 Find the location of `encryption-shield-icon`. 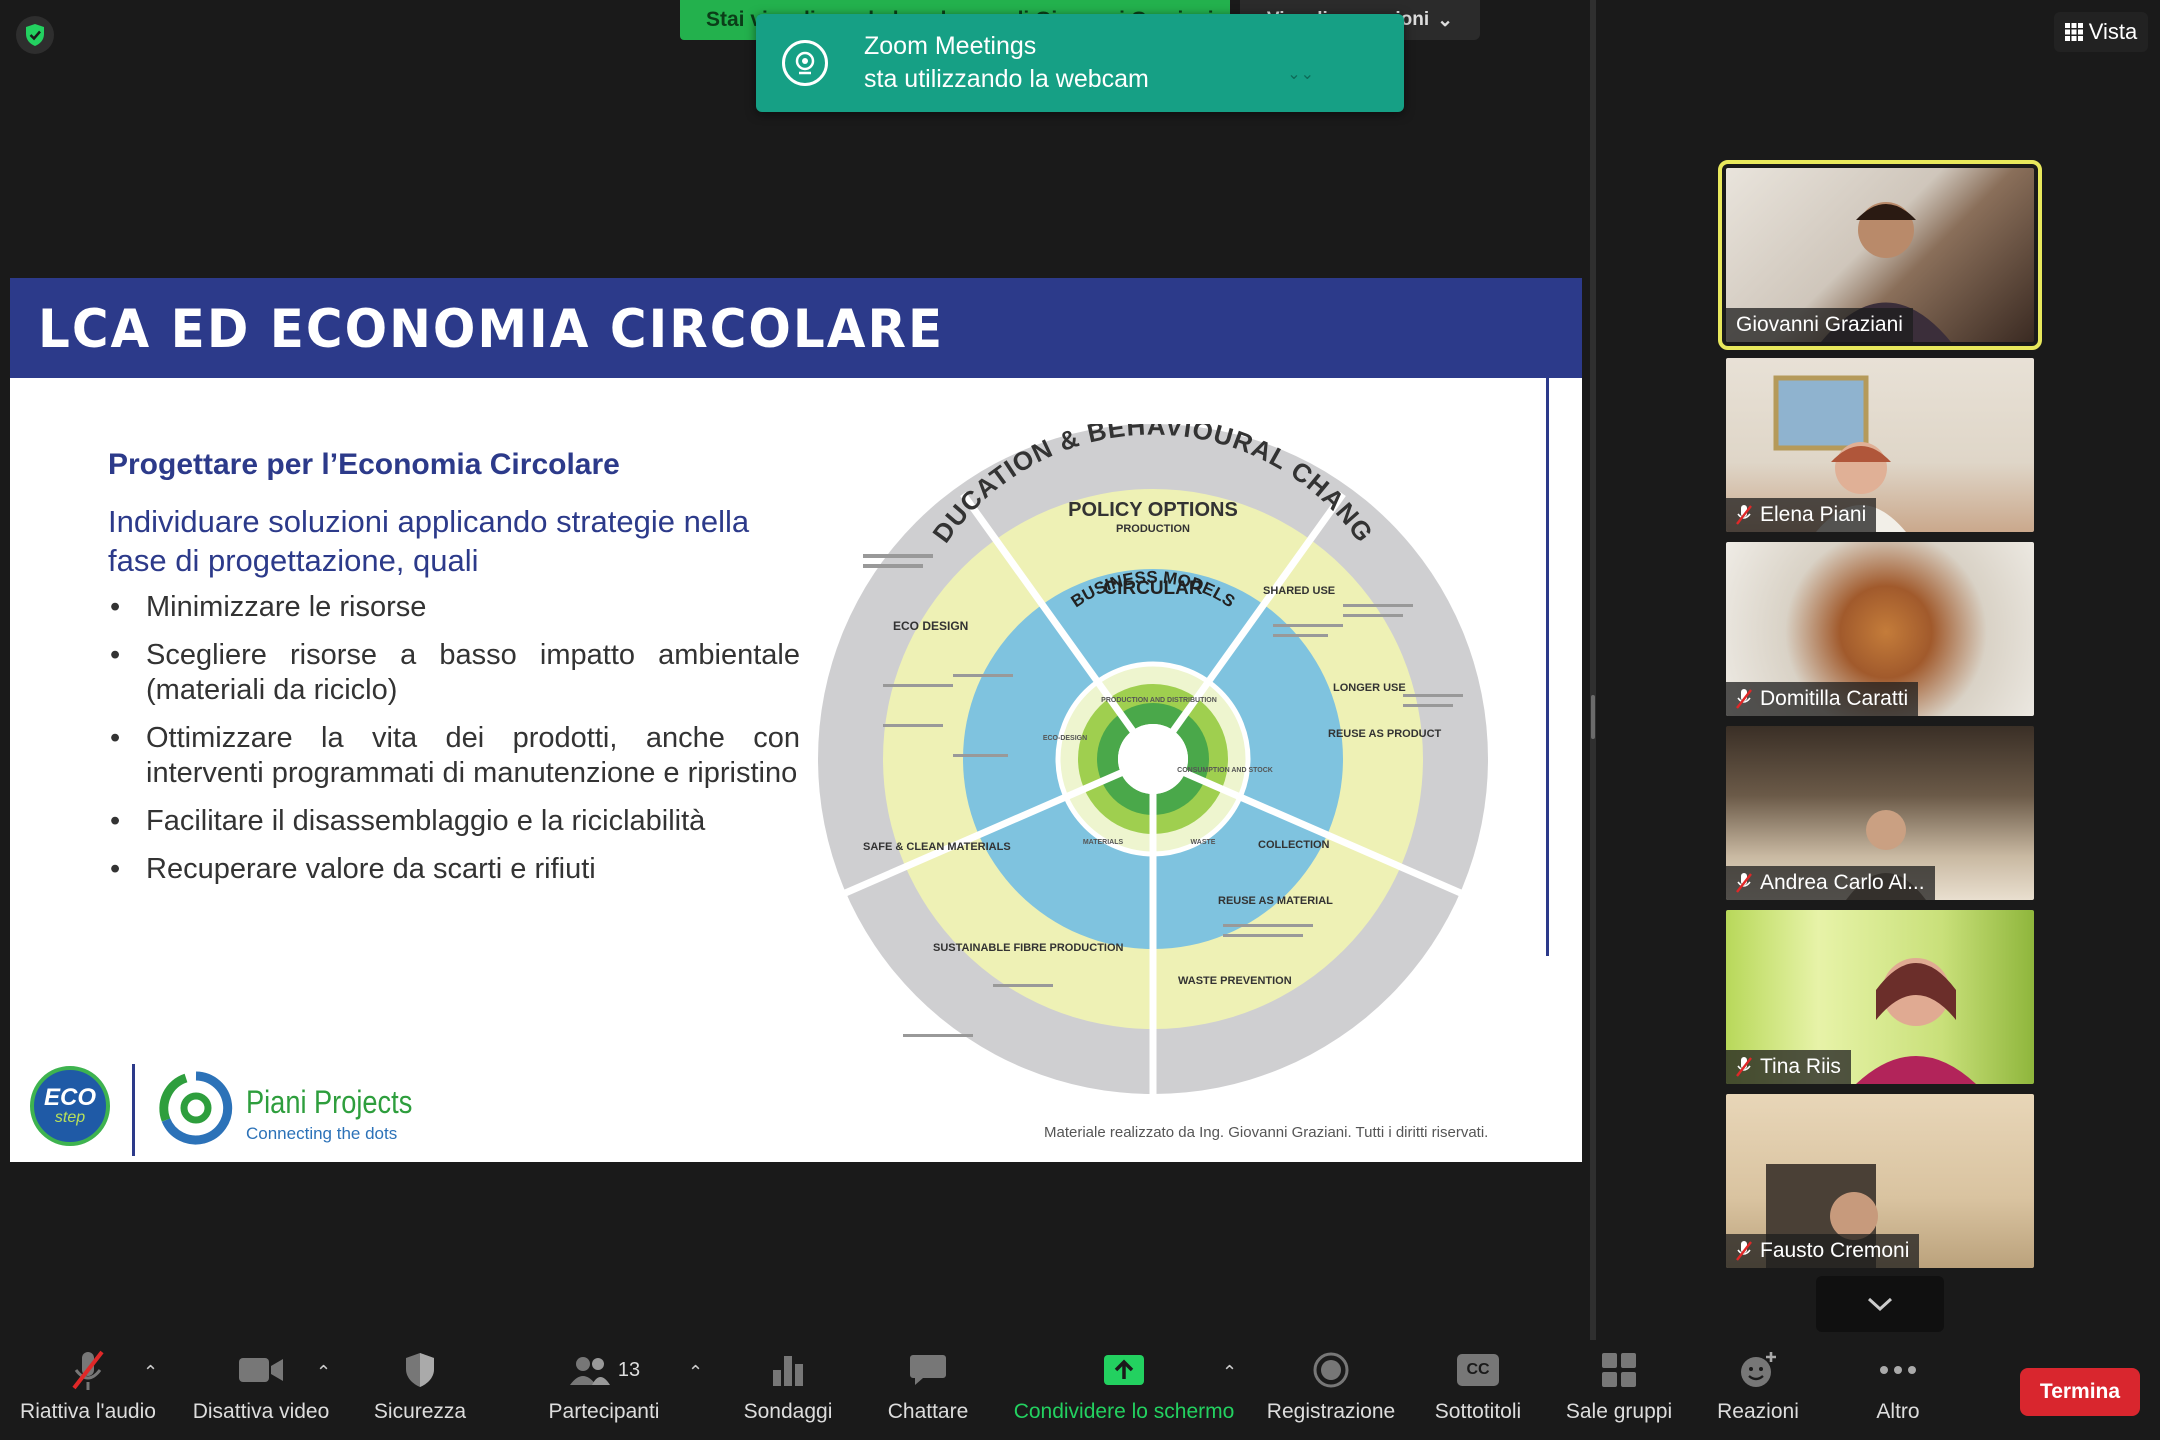

encryption-shield-icon is located at coordinates (35, 35).